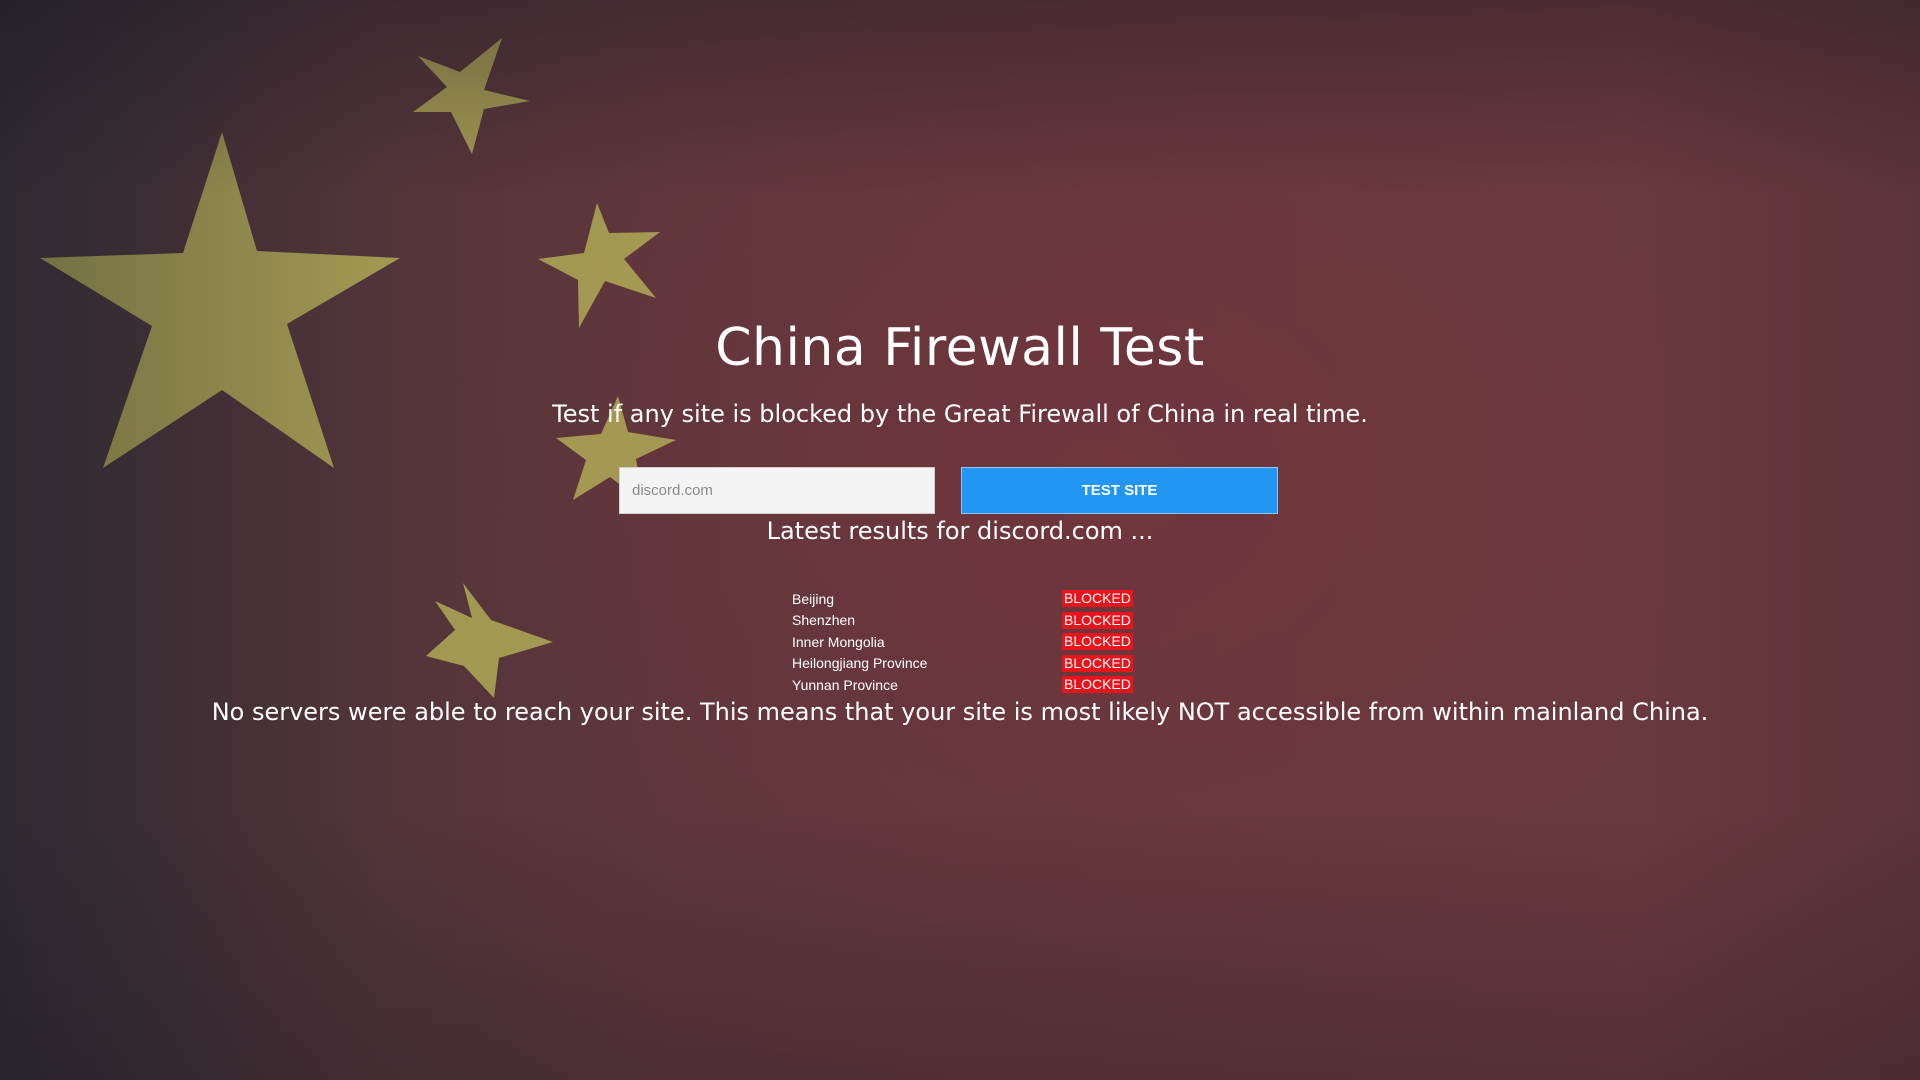  What do you see at coordinates (777, 490) in the screenshot?
I see `site-url-input` at bounding box center [777, 490].